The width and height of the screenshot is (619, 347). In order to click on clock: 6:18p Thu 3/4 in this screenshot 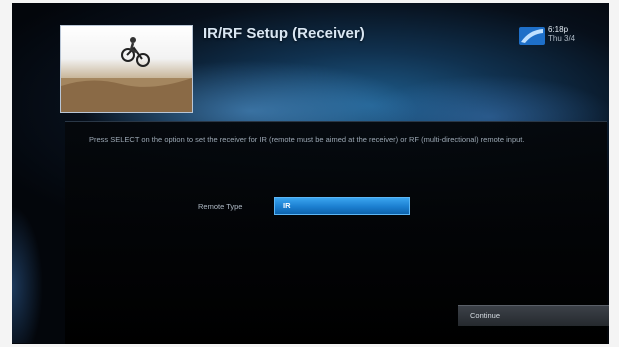, I will do `click(561, 34)`.